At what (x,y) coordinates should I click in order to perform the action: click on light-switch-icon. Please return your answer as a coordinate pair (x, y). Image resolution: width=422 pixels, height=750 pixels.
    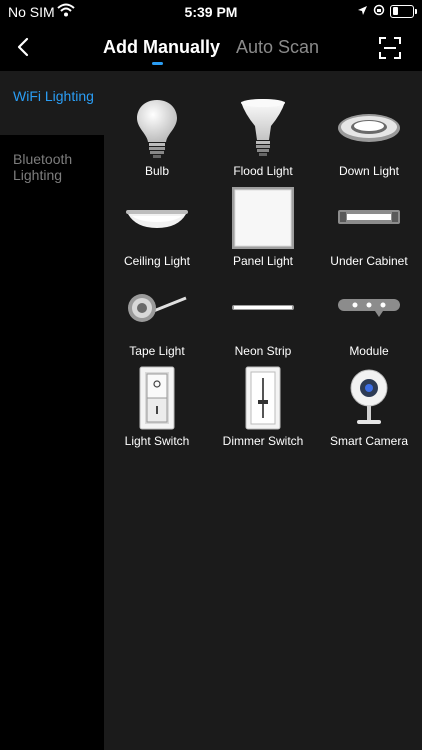
    Looking at the image, I should click on (157, 398).